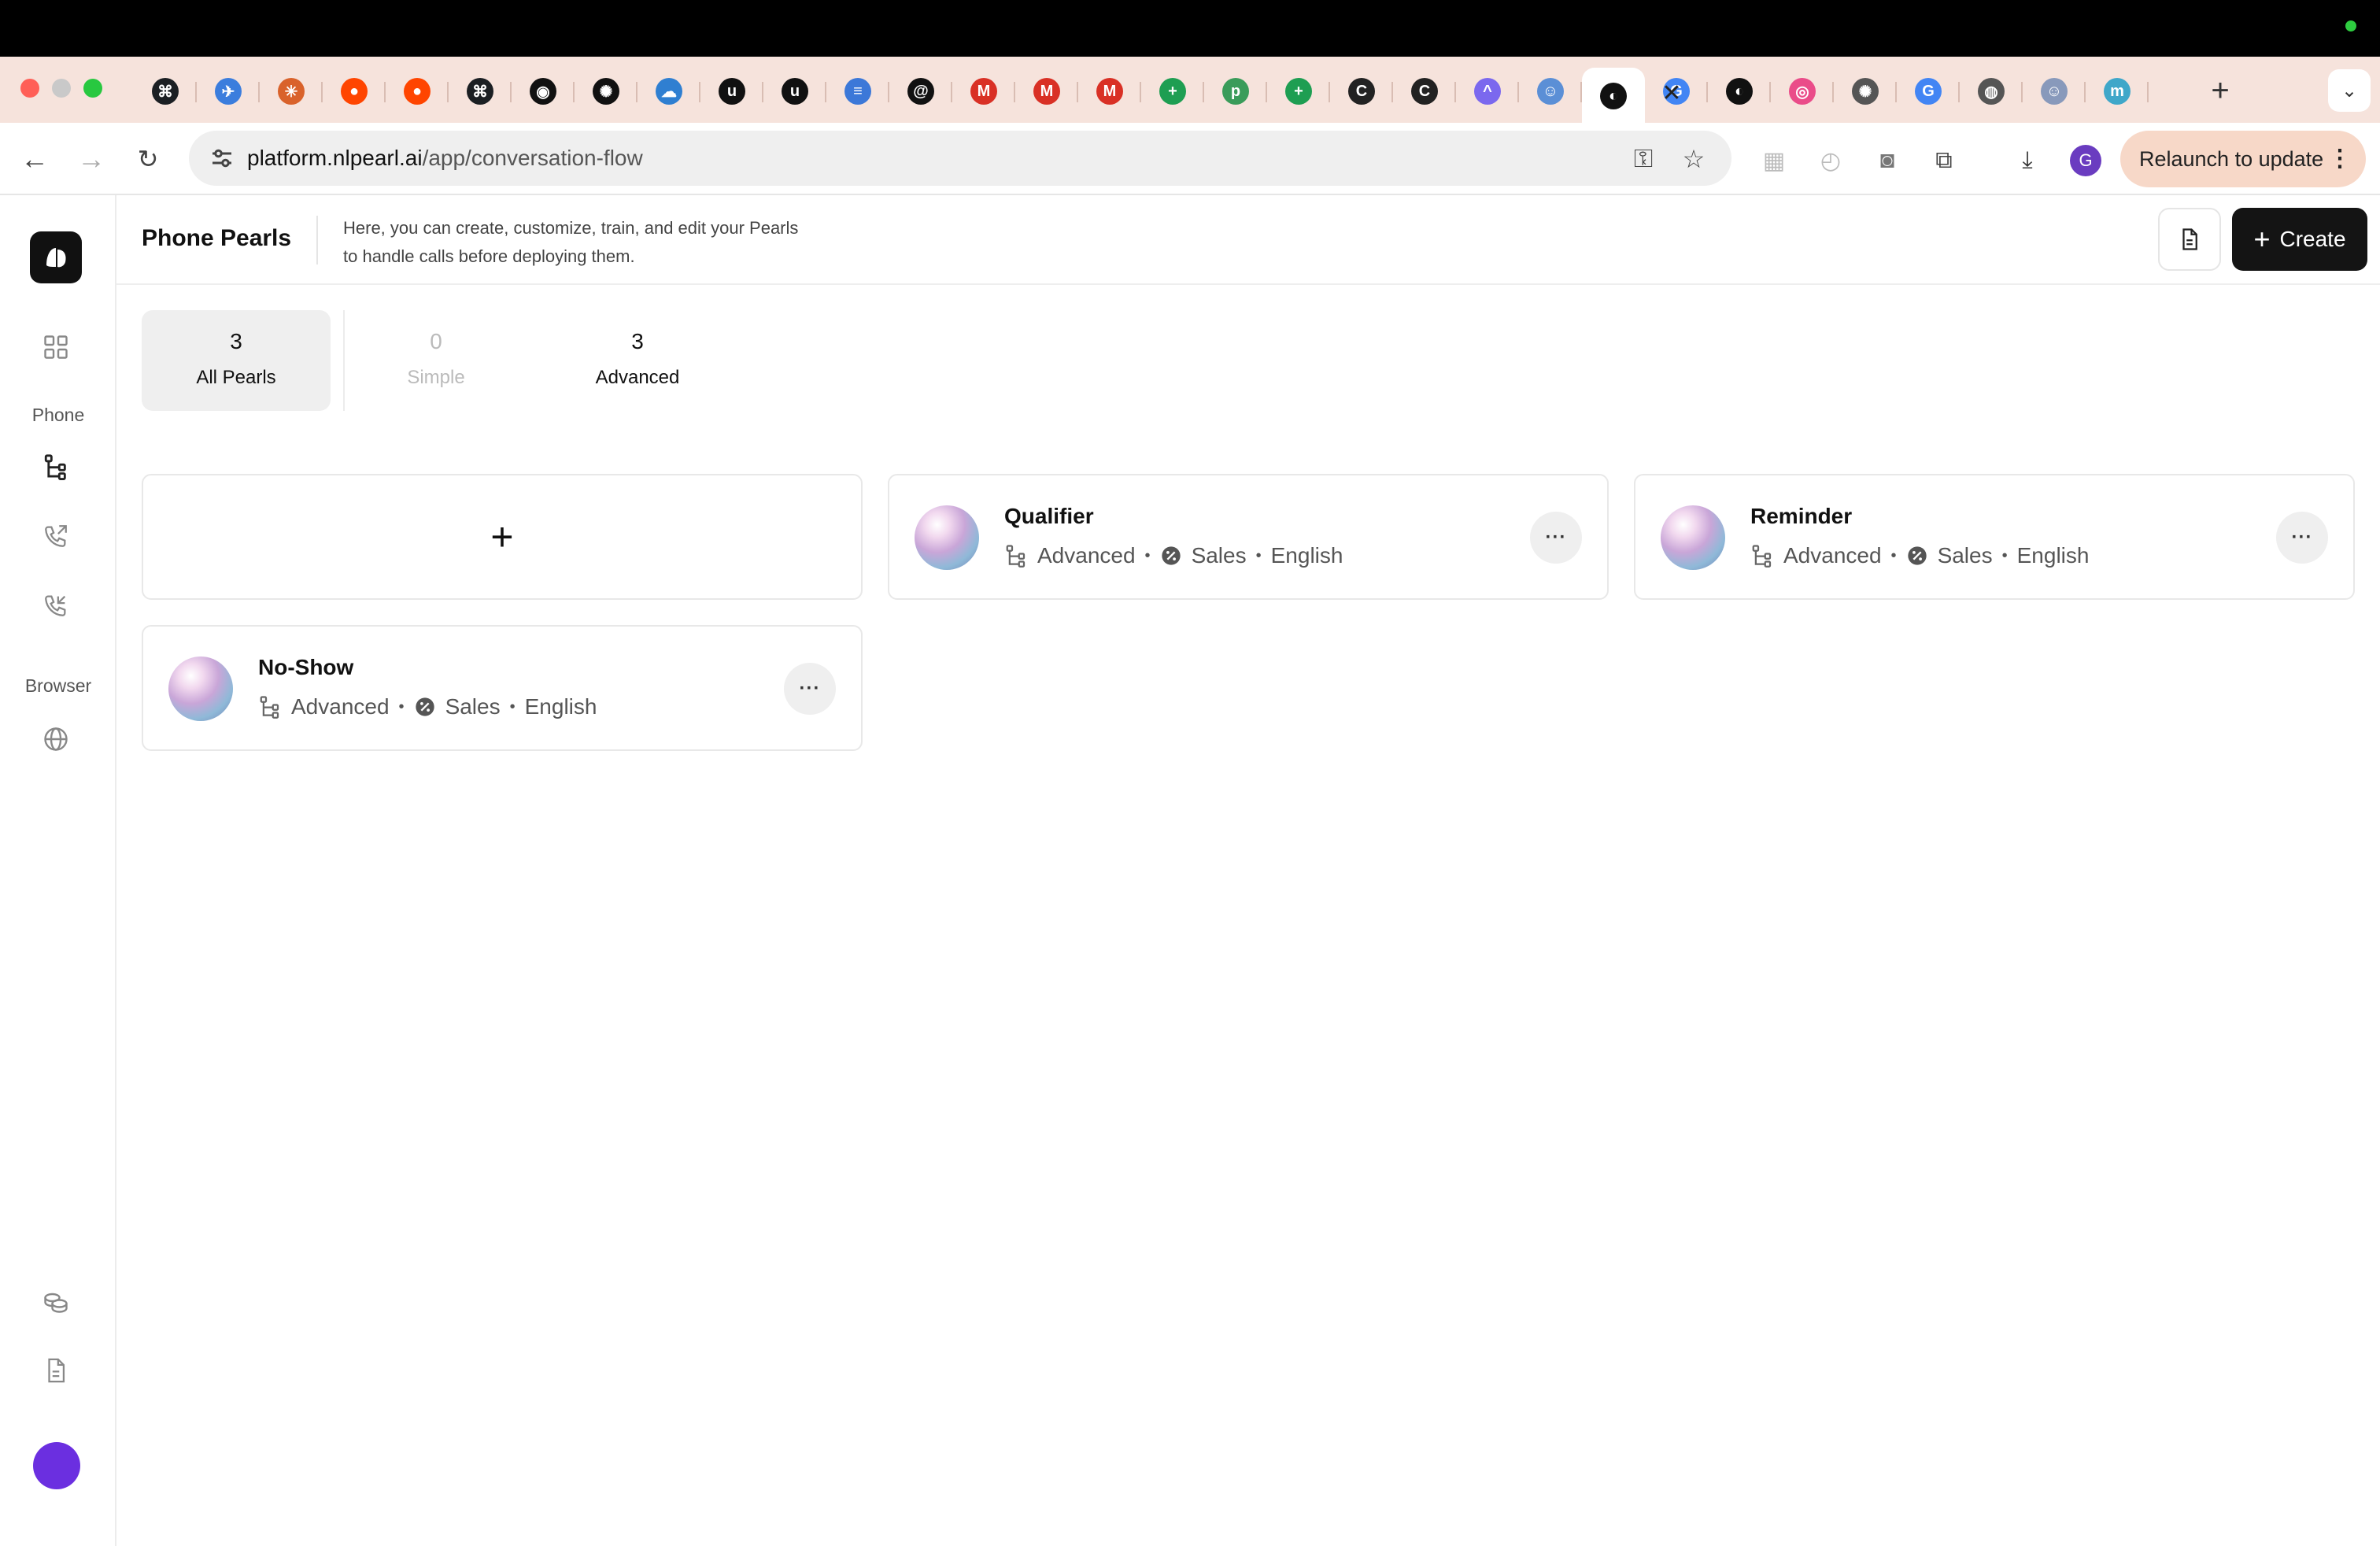 This screenshot has height=1546, width=2380. I want to click on new-tab-button: +, so click(2220, 90).